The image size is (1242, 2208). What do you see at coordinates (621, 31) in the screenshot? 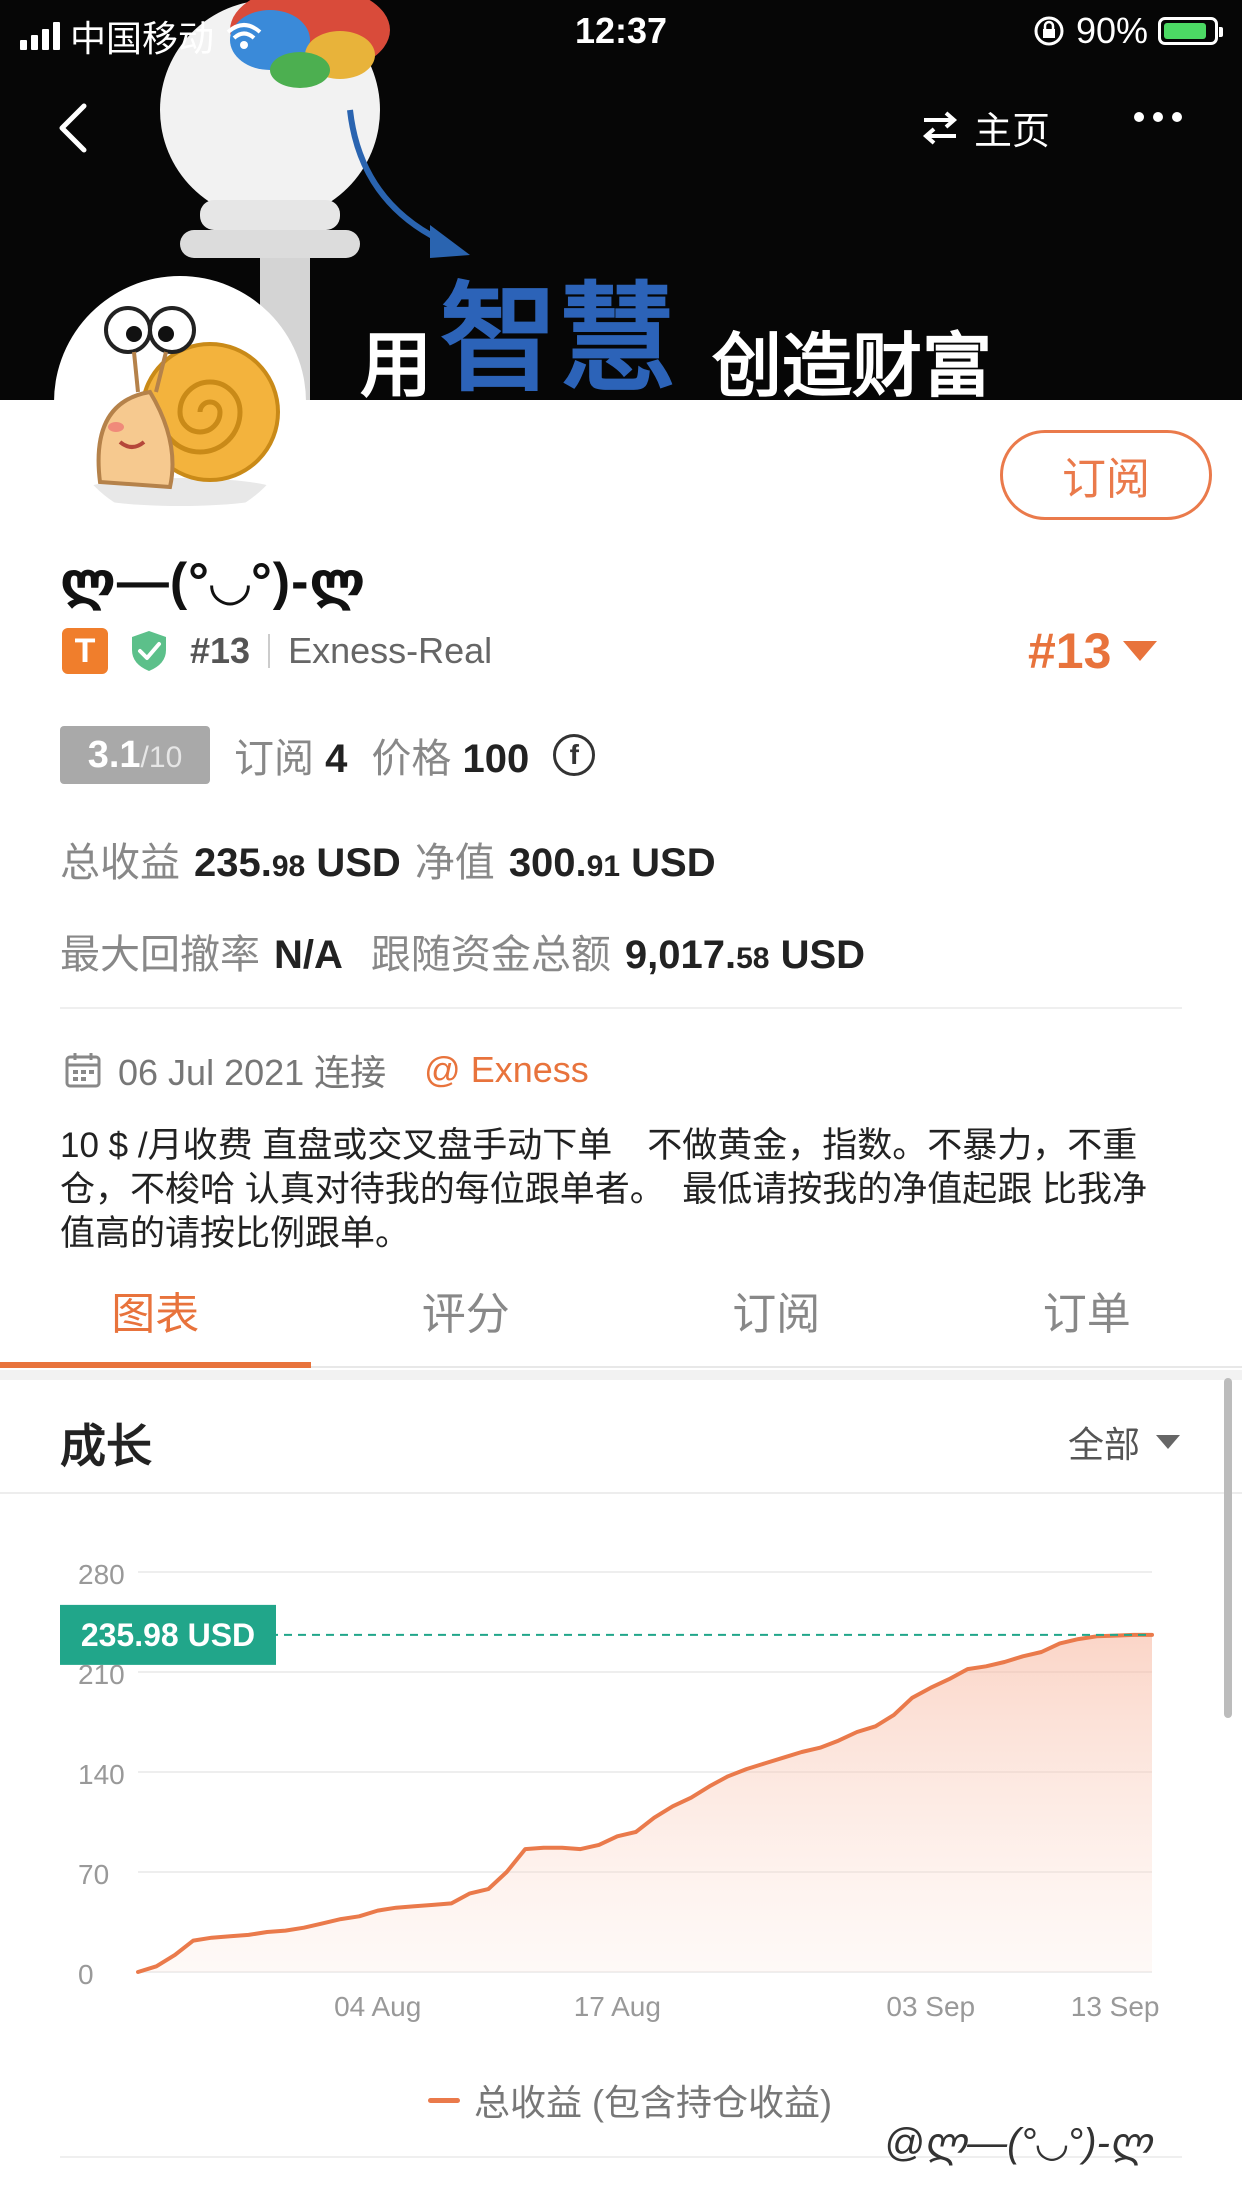
I see `status-bar: 中国移动 12:37 90%` at bounding box center [621, 31].